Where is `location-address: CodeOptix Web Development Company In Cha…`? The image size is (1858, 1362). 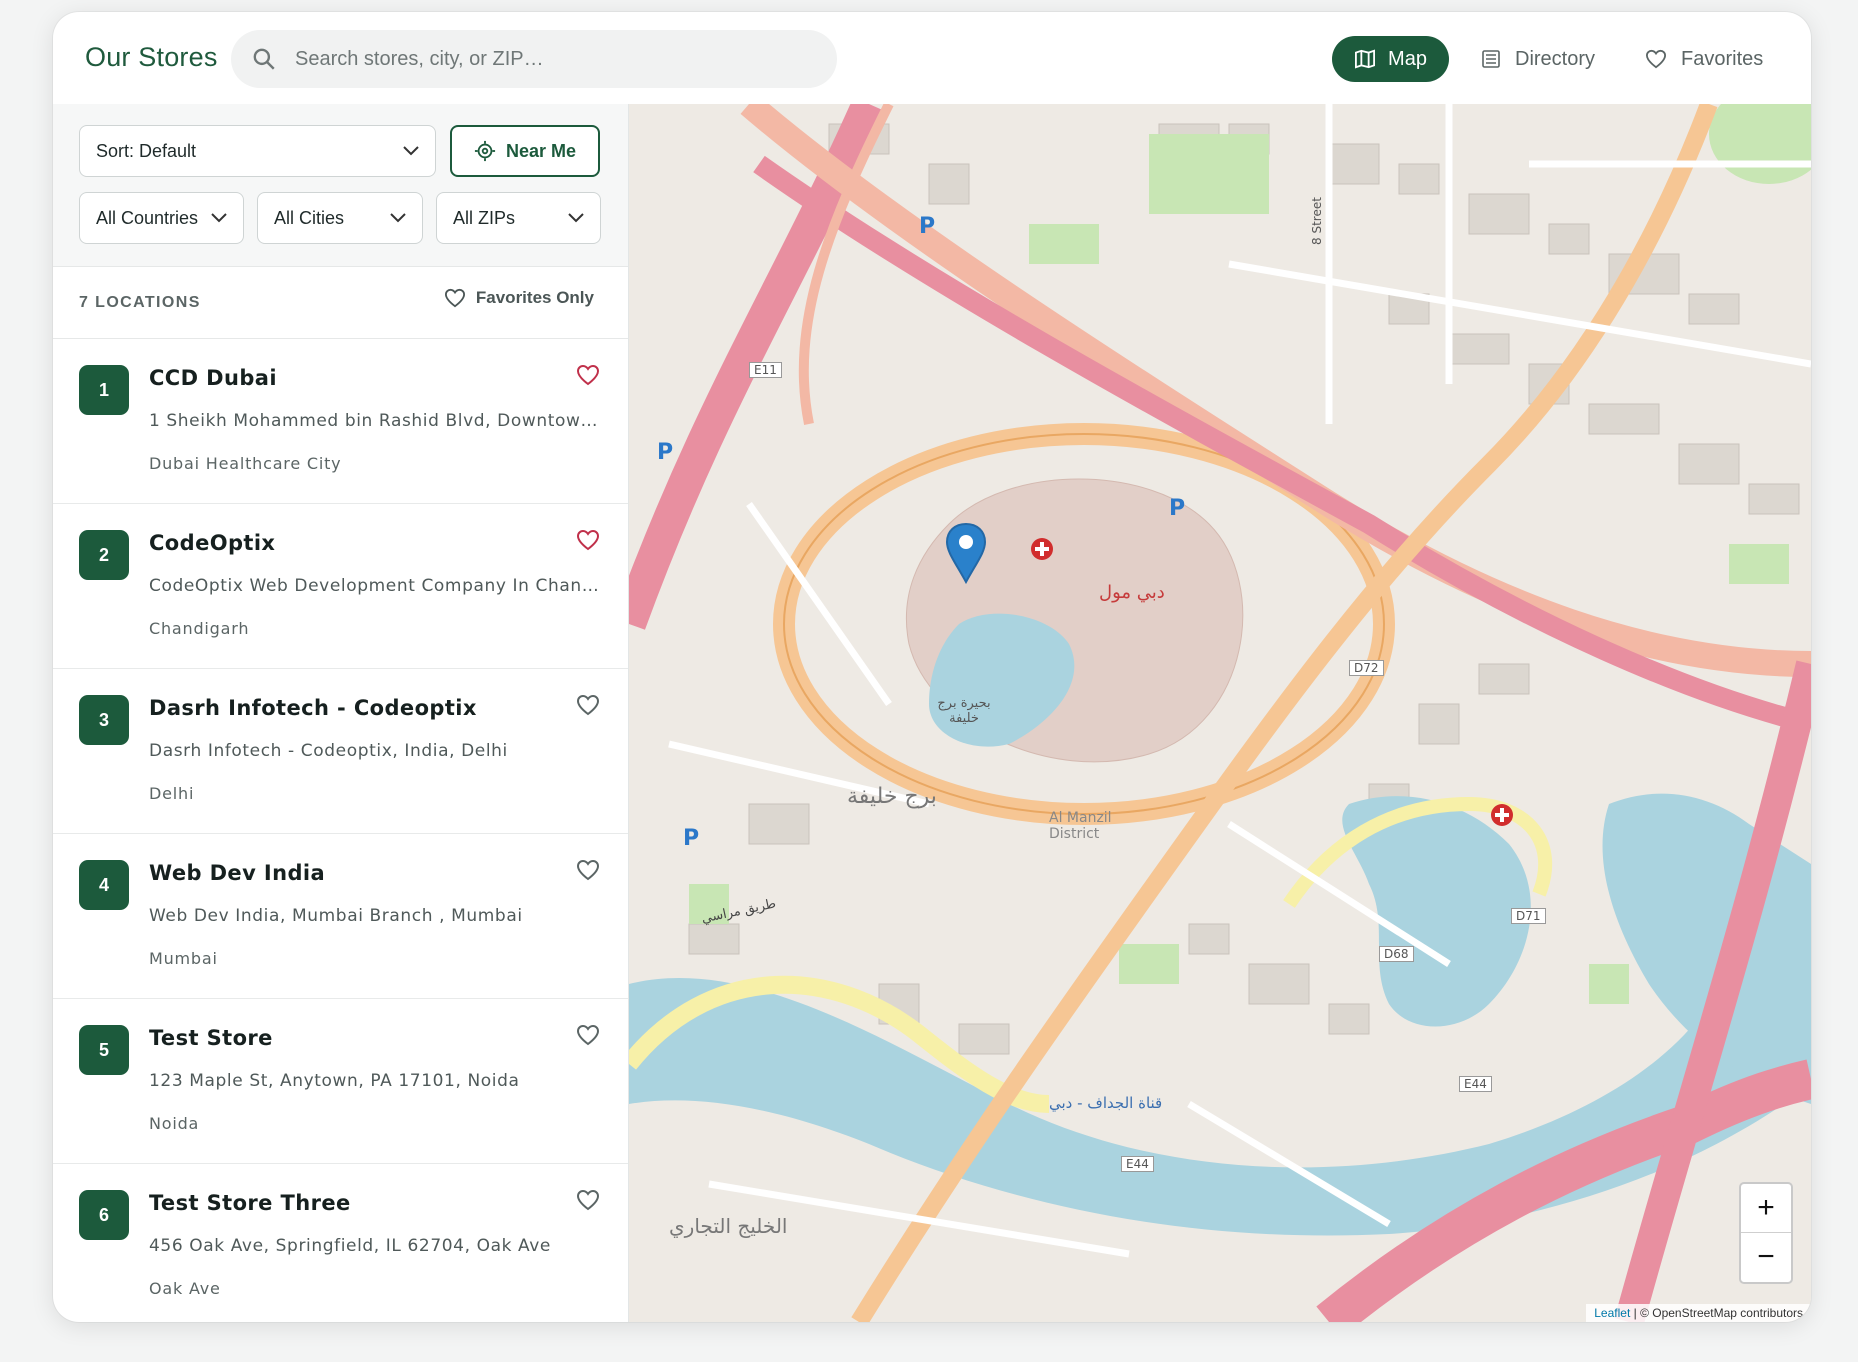 location-address: CodeOptix Web Development Company In Cha… is located at coordinates (374, 586).